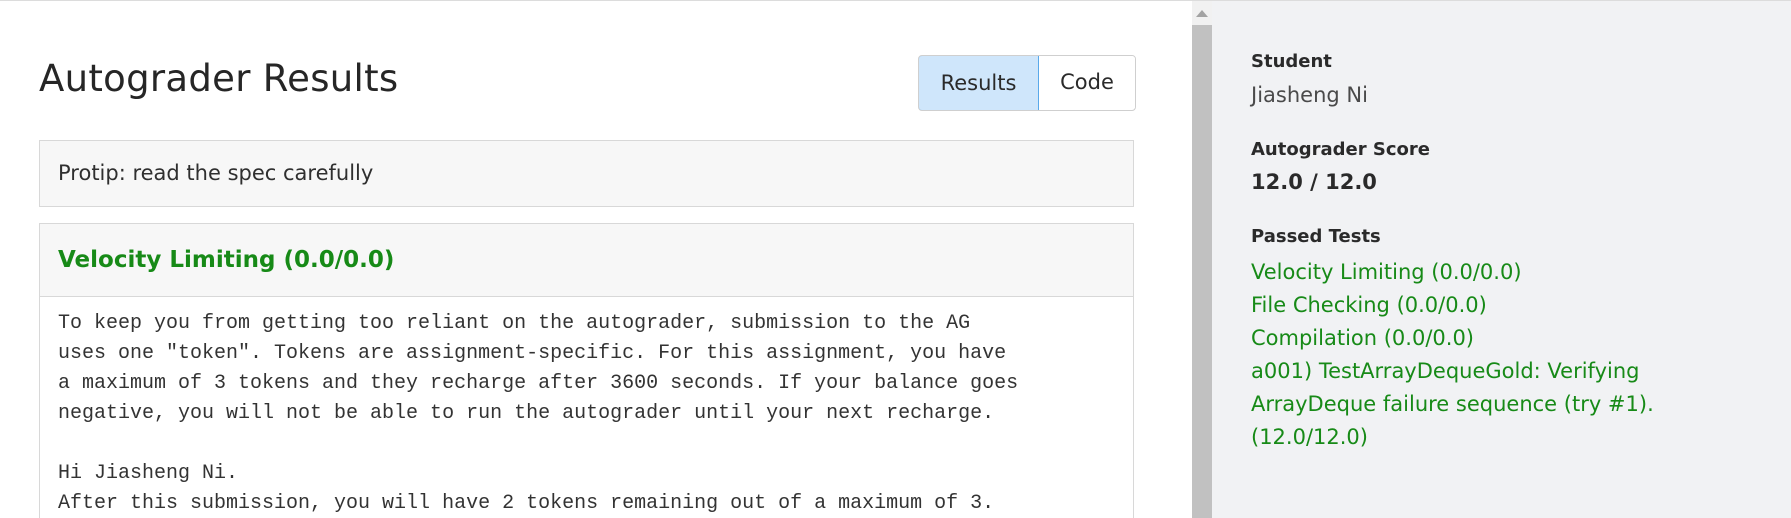 The width and height of the screenshot is (1791, 518). Describe the element at coordinates (1506, 305) in the screenshot. I see `passed-test-link: File Checking (0.0/0.0)` at that location.